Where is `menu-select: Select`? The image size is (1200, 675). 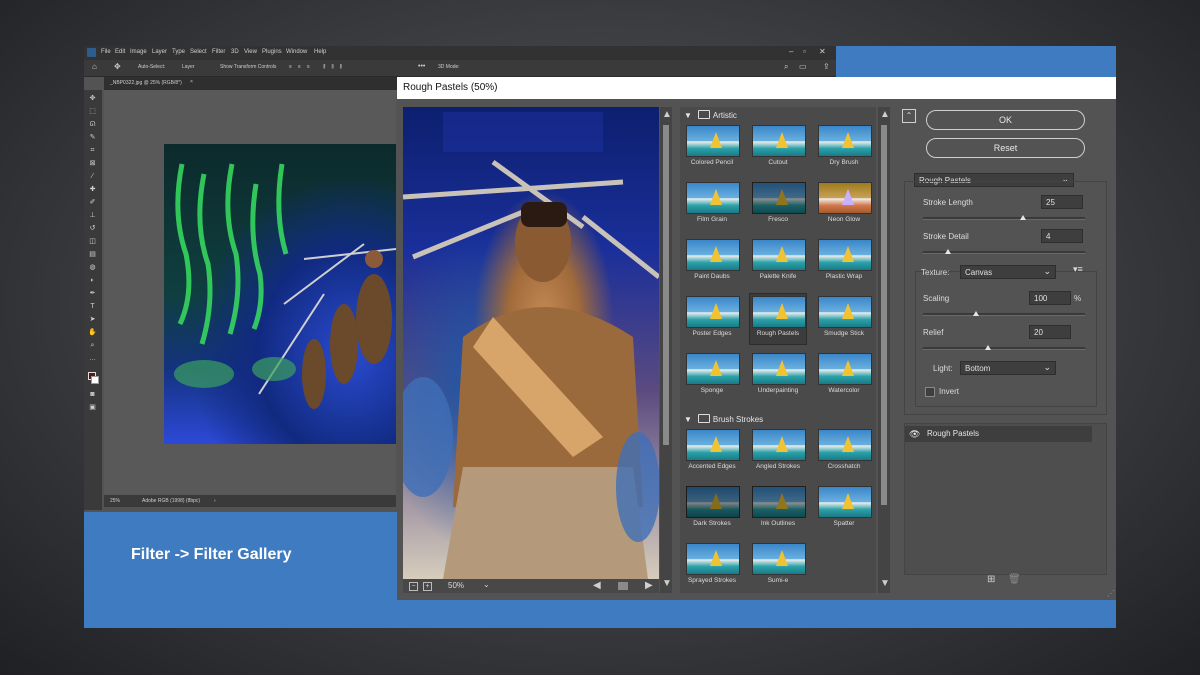 menu-select: Select is located at coordinates (198, 52).